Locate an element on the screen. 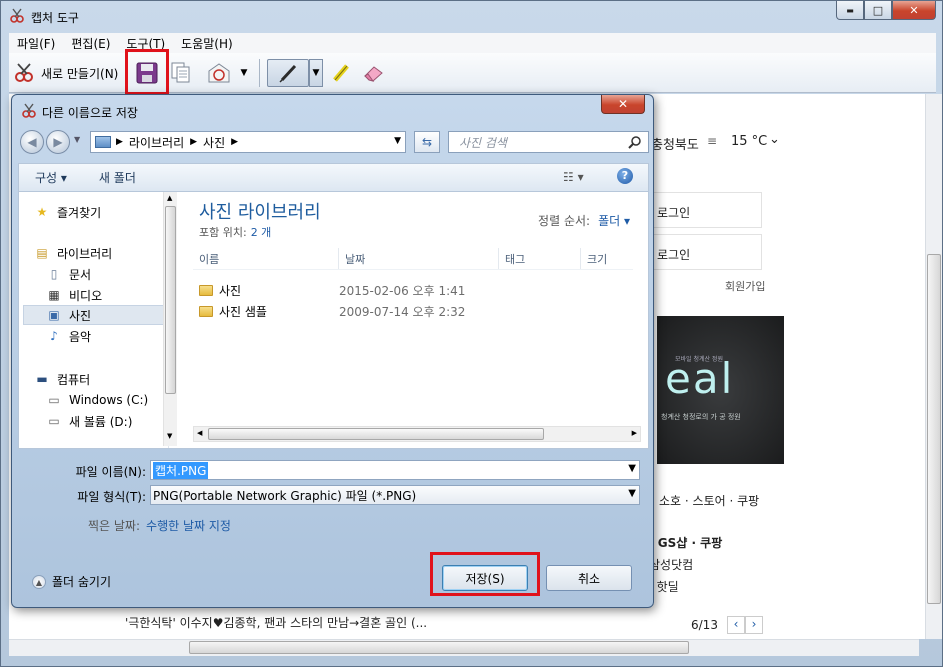  column-name: 이름 is located at coordinates (266, 258).